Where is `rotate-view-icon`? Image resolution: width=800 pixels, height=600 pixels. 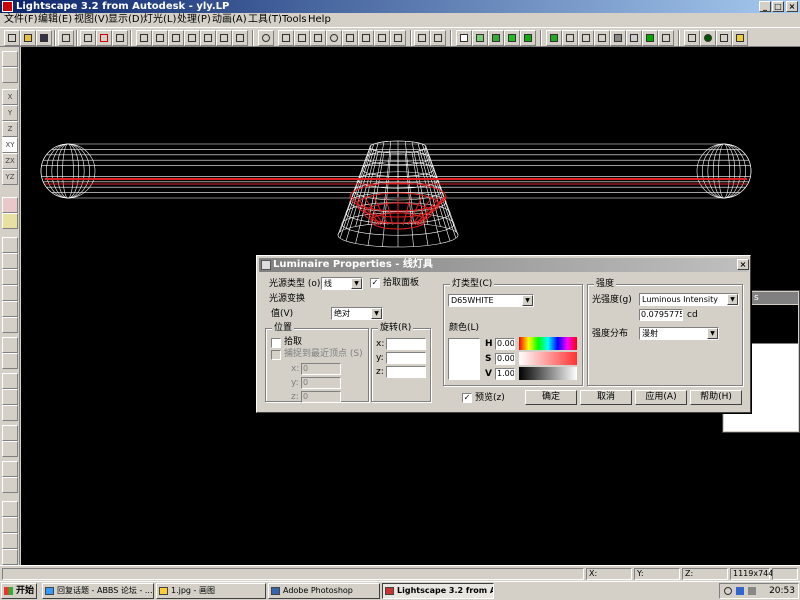 rotate-view-icon is located at coordinates (10, 75).